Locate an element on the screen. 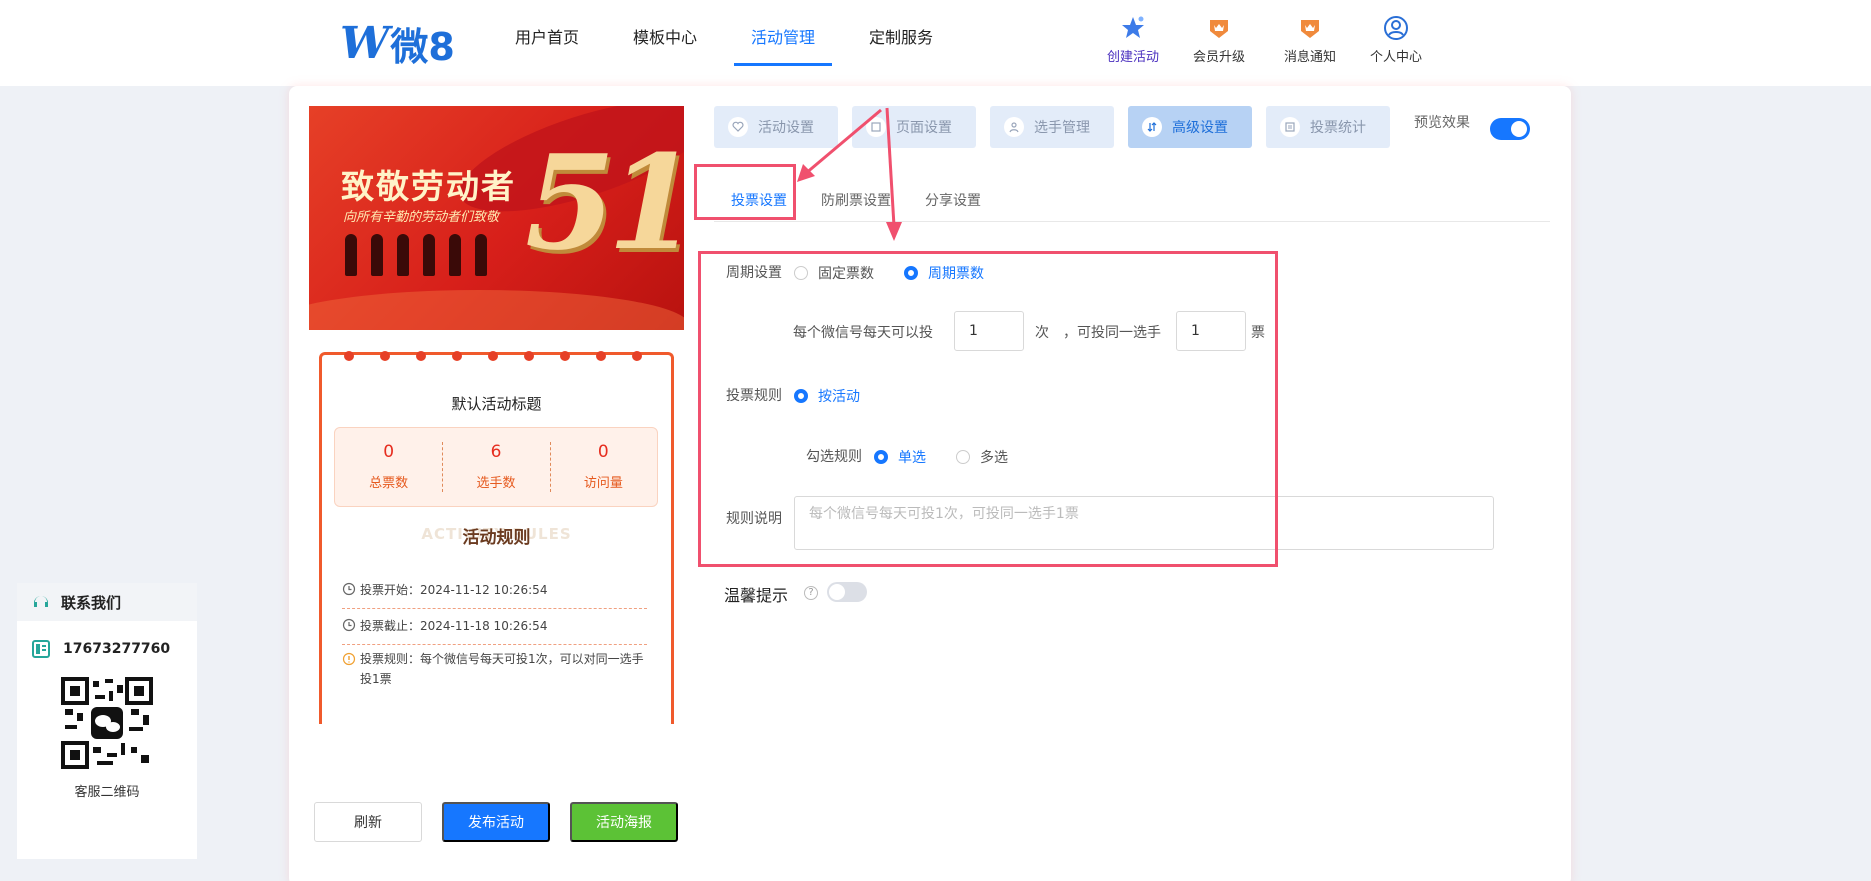 This screenshot has width=1871, height=881. star-icon is located at coordinates (1133, 28).